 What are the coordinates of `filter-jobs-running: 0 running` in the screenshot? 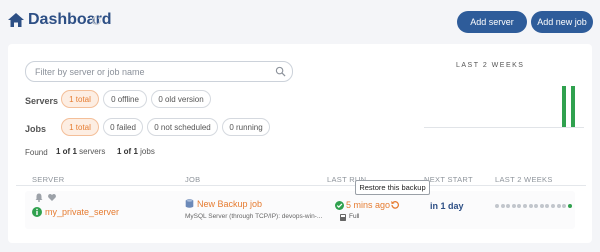 It's located at (246, 127).